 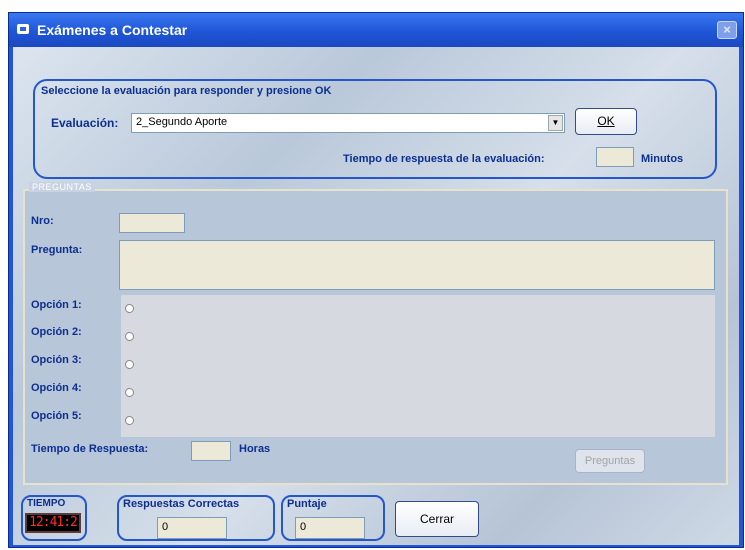 I want to click on window-icon, so click(x=23, y=29).